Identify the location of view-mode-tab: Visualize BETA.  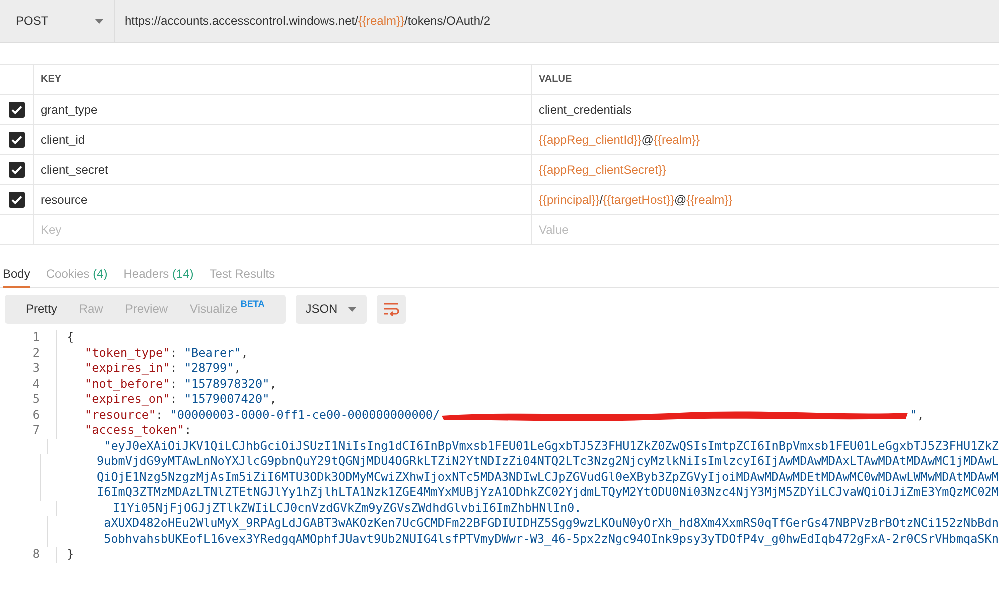
(227, 309).